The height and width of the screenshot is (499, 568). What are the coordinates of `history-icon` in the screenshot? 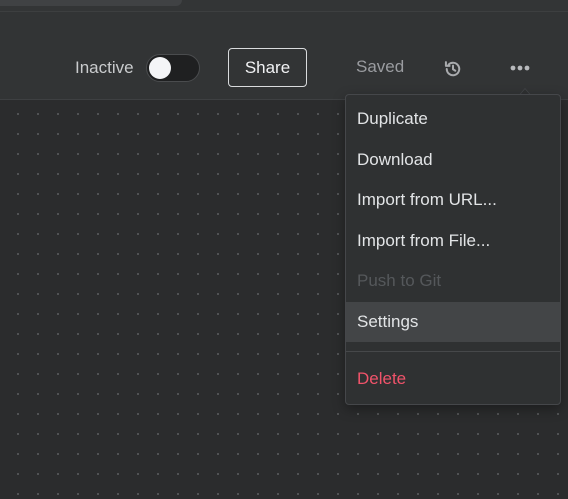 It's located at (452, 69).